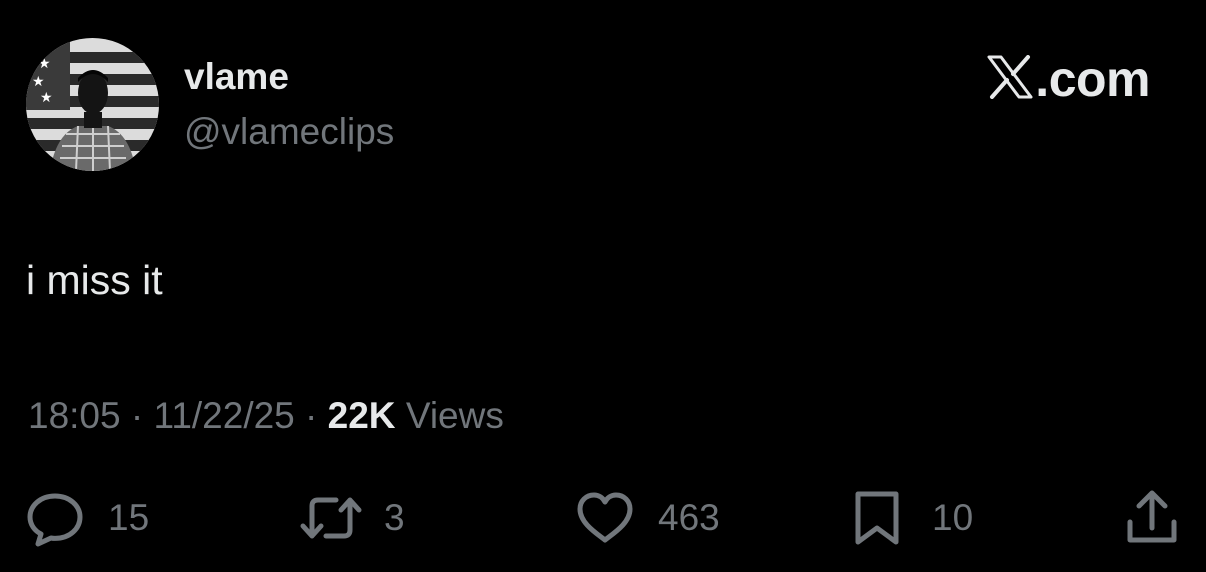  I want to click on brand-domain: .com, so click(1092, 79).